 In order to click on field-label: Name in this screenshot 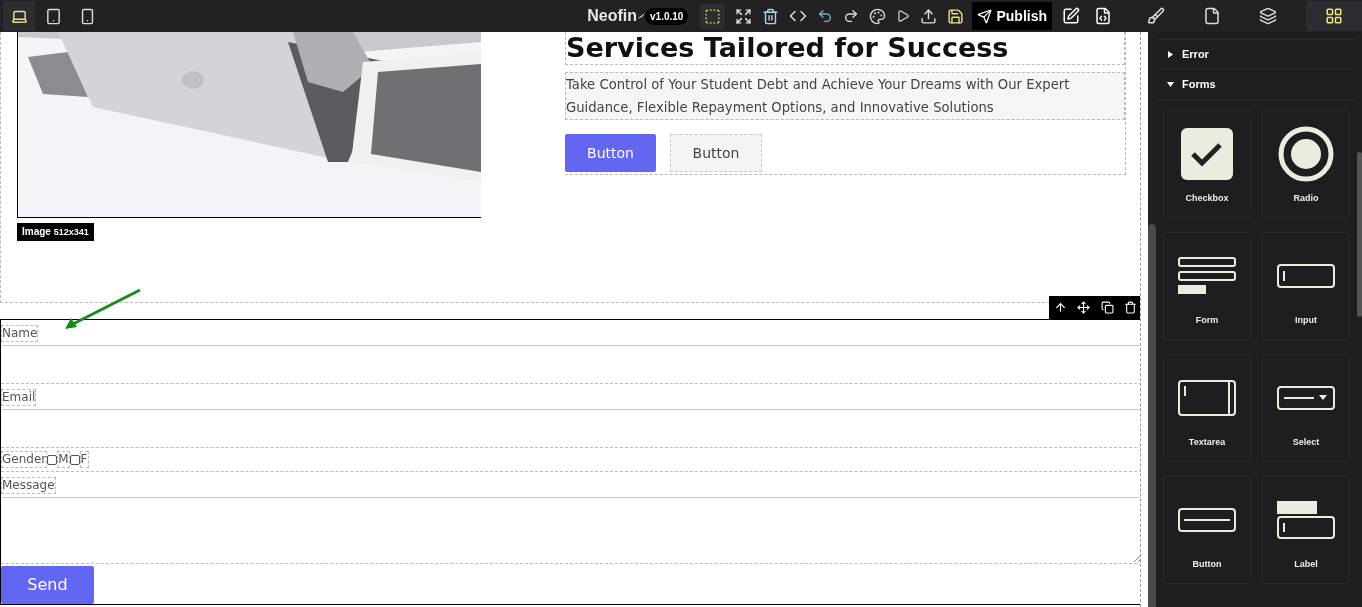, I will do `click(20, 333)`.